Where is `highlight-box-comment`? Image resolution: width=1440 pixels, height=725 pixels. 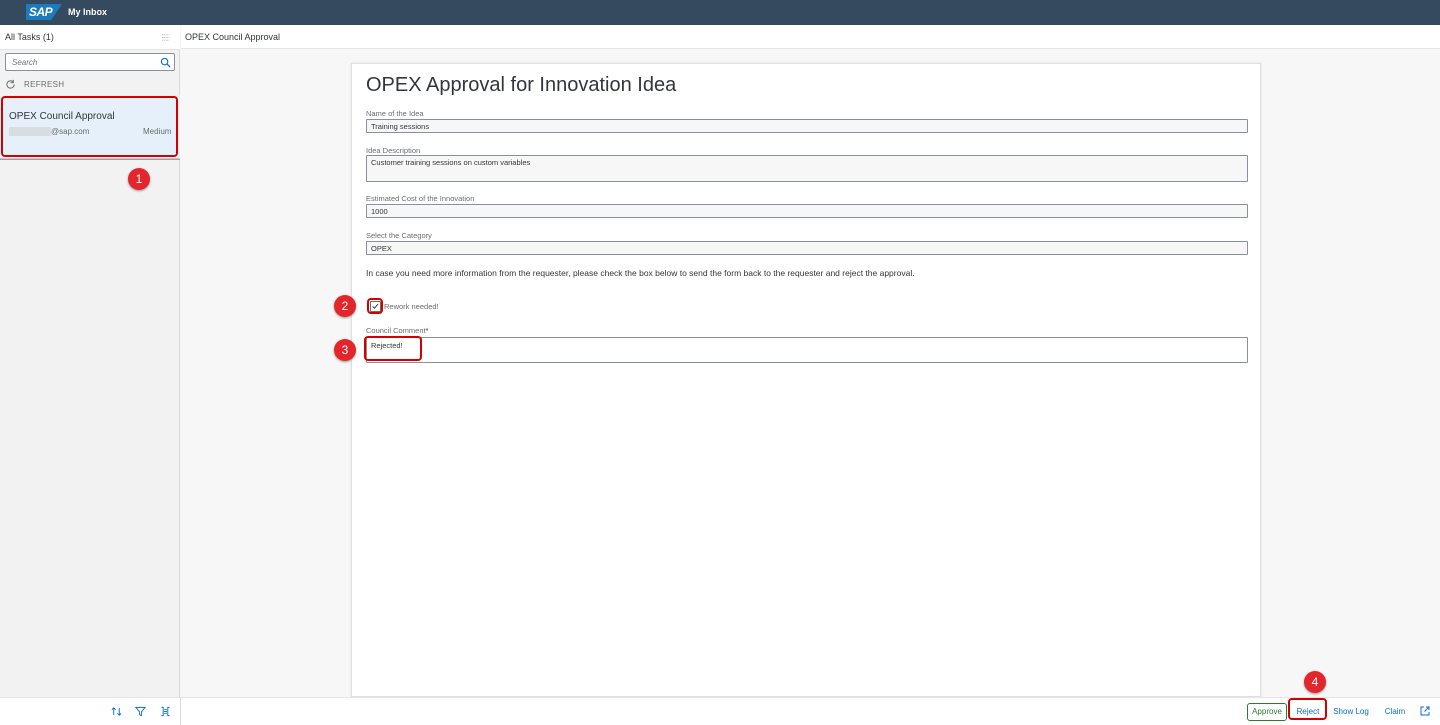 highlight-box-comment is located at coordinates (393, 348).